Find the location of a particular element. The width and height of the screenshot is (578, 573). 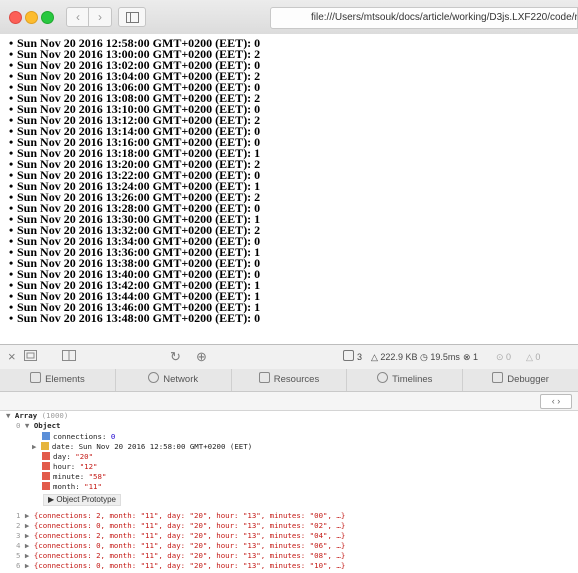

minimize-window-button is located at coordinates (31, 17).